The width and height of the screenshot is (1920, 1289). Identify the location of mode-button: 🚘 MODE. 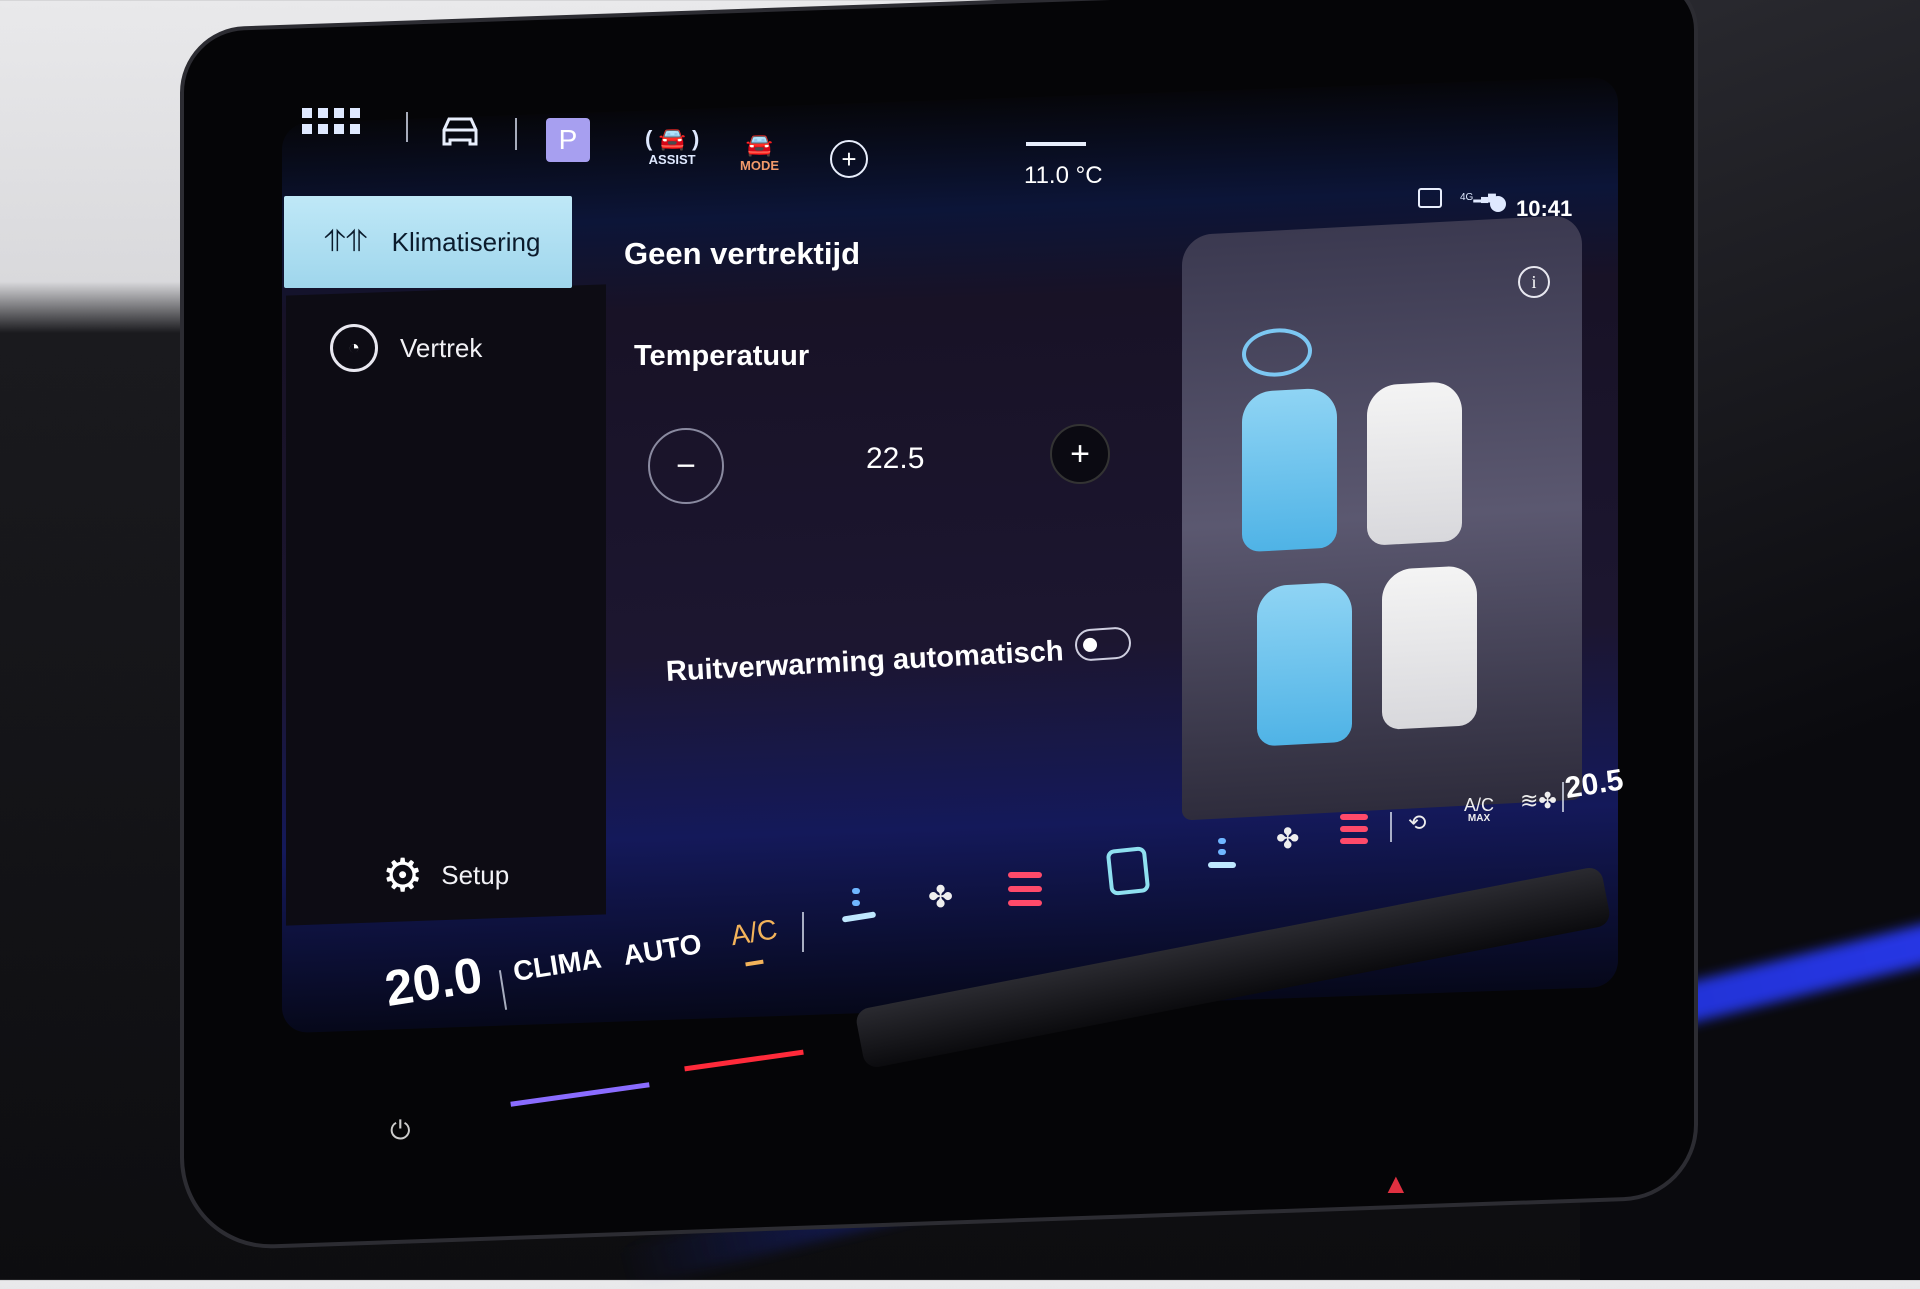
(759, 152).